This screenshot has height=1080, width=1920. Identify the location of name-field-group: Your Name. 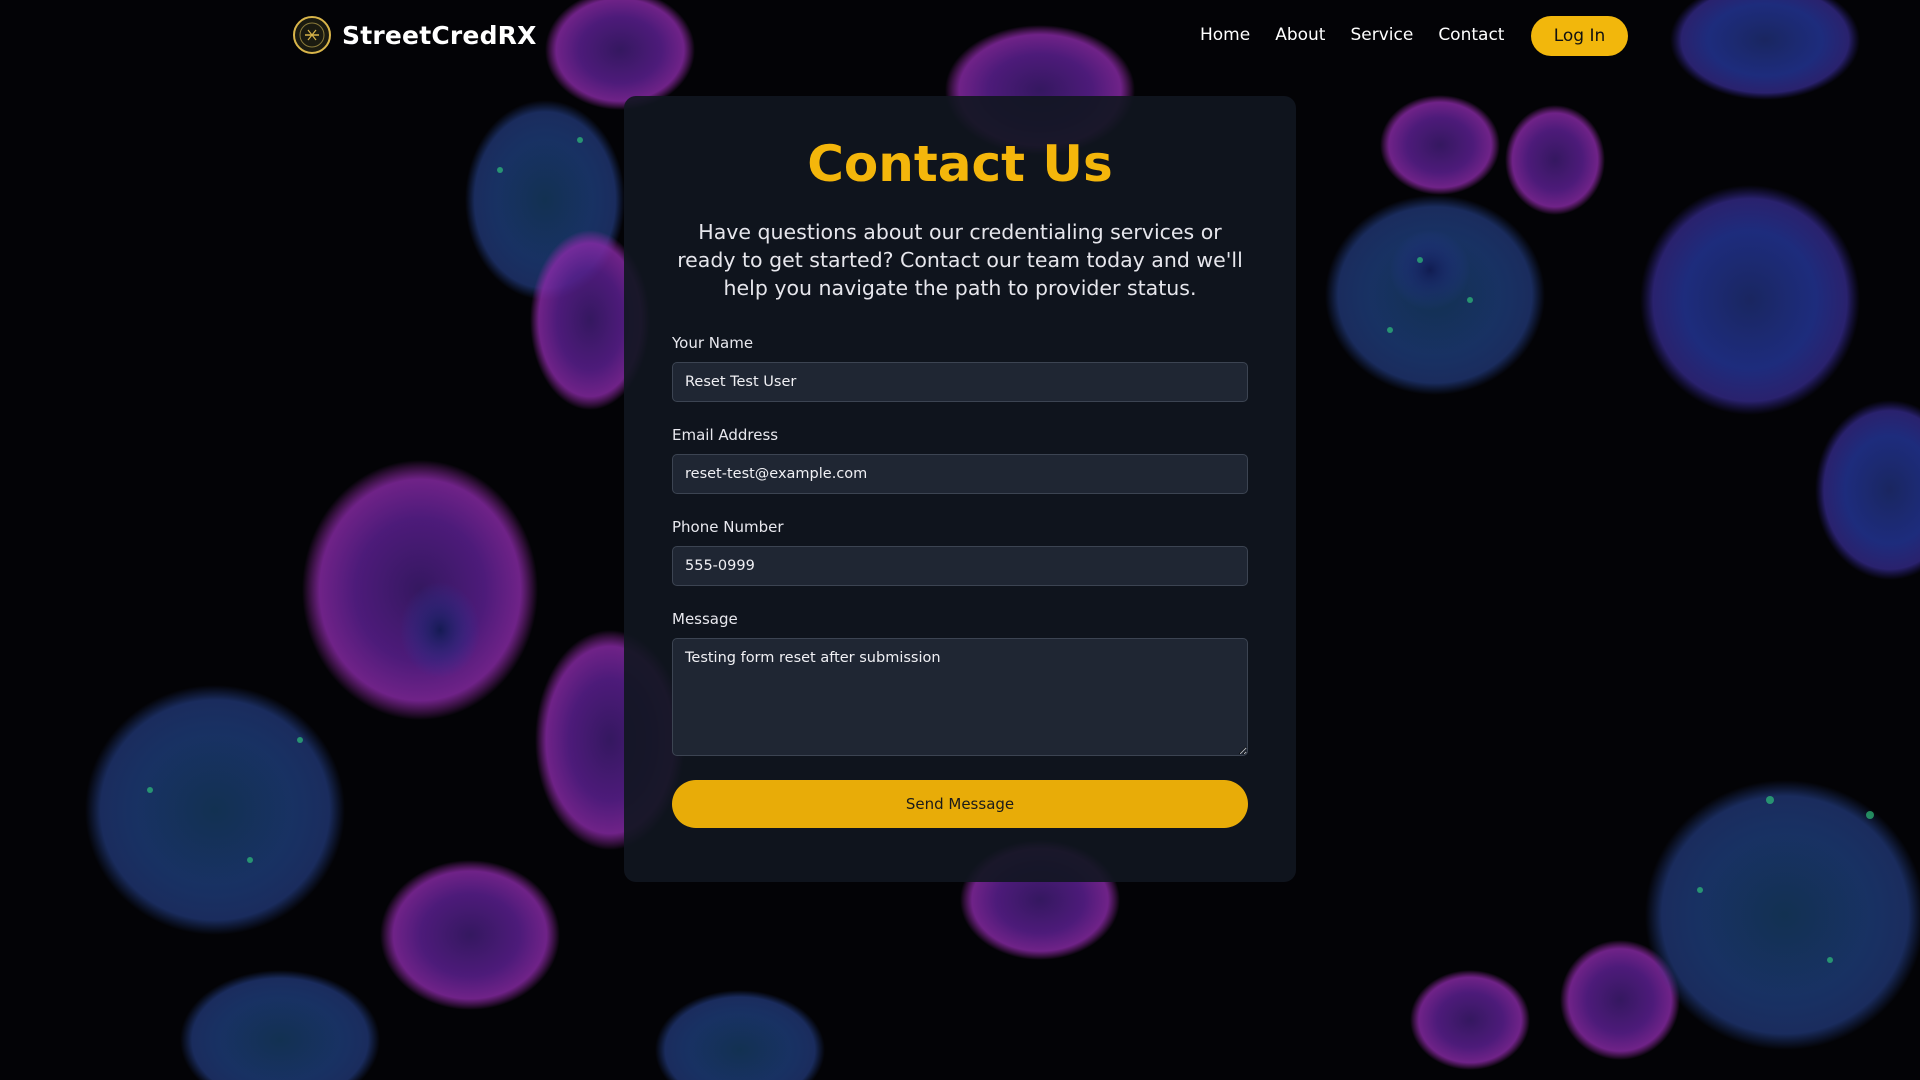
(960, 368).